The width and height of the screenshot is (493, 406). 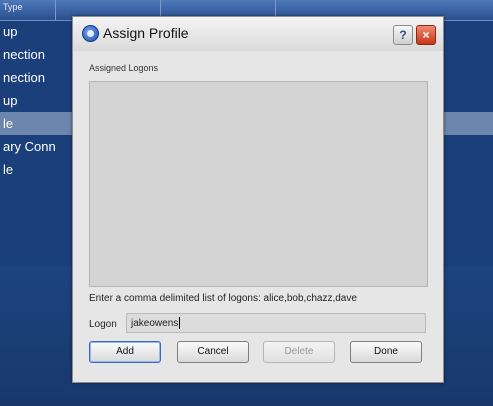 What do you see at coordinates (103, 324) in the screenshot?
I see `logon-label: Logon` at bounding box center [103, 324].